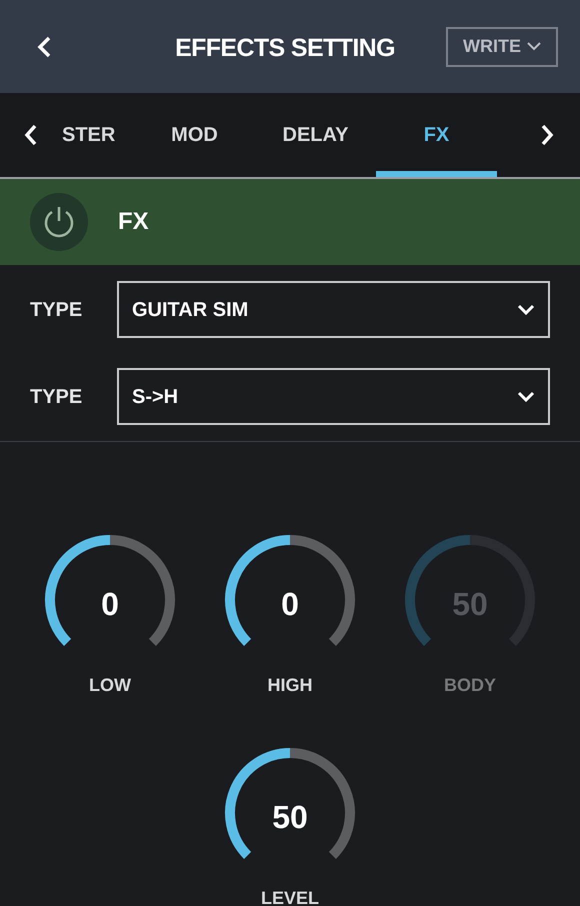  Describe the element at coordinates (59, 222) in the screenshot. I see `power-icon` at that location.